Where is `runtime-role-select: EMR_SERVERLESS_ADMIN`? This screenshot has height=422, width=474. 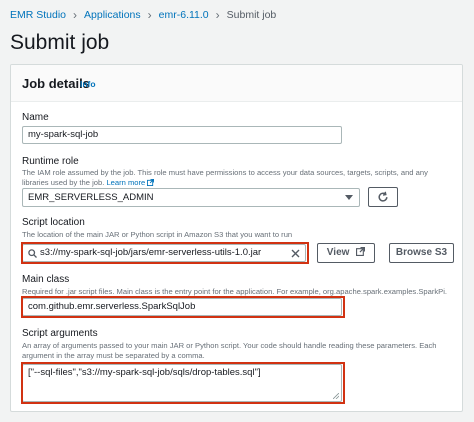
runtime-role-select: EMR_SERVERLESS_ADMIN is located at coordinates (191, 197).